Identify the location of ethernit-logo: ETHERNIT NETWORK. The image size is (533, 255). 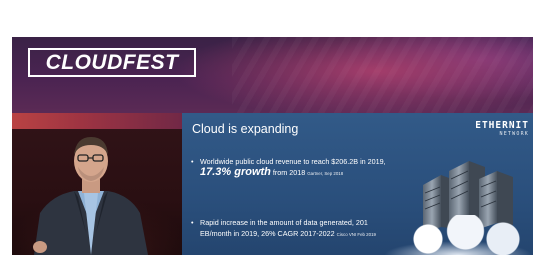
(502, 128).